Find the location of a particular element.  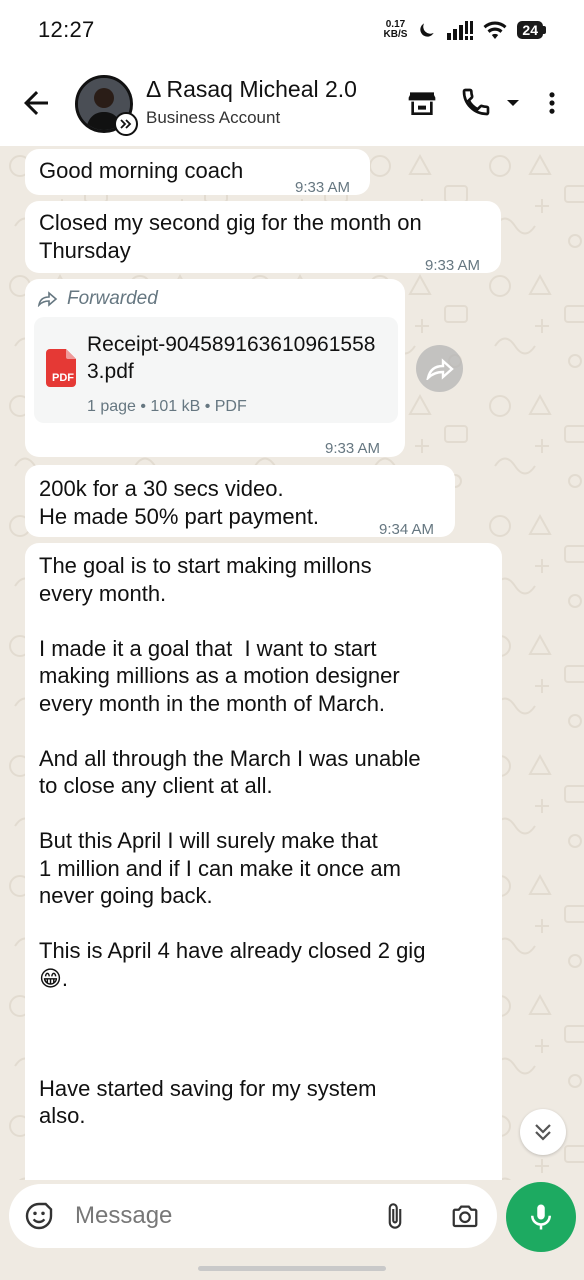

catalog-button is located at coordinates (422, 105).